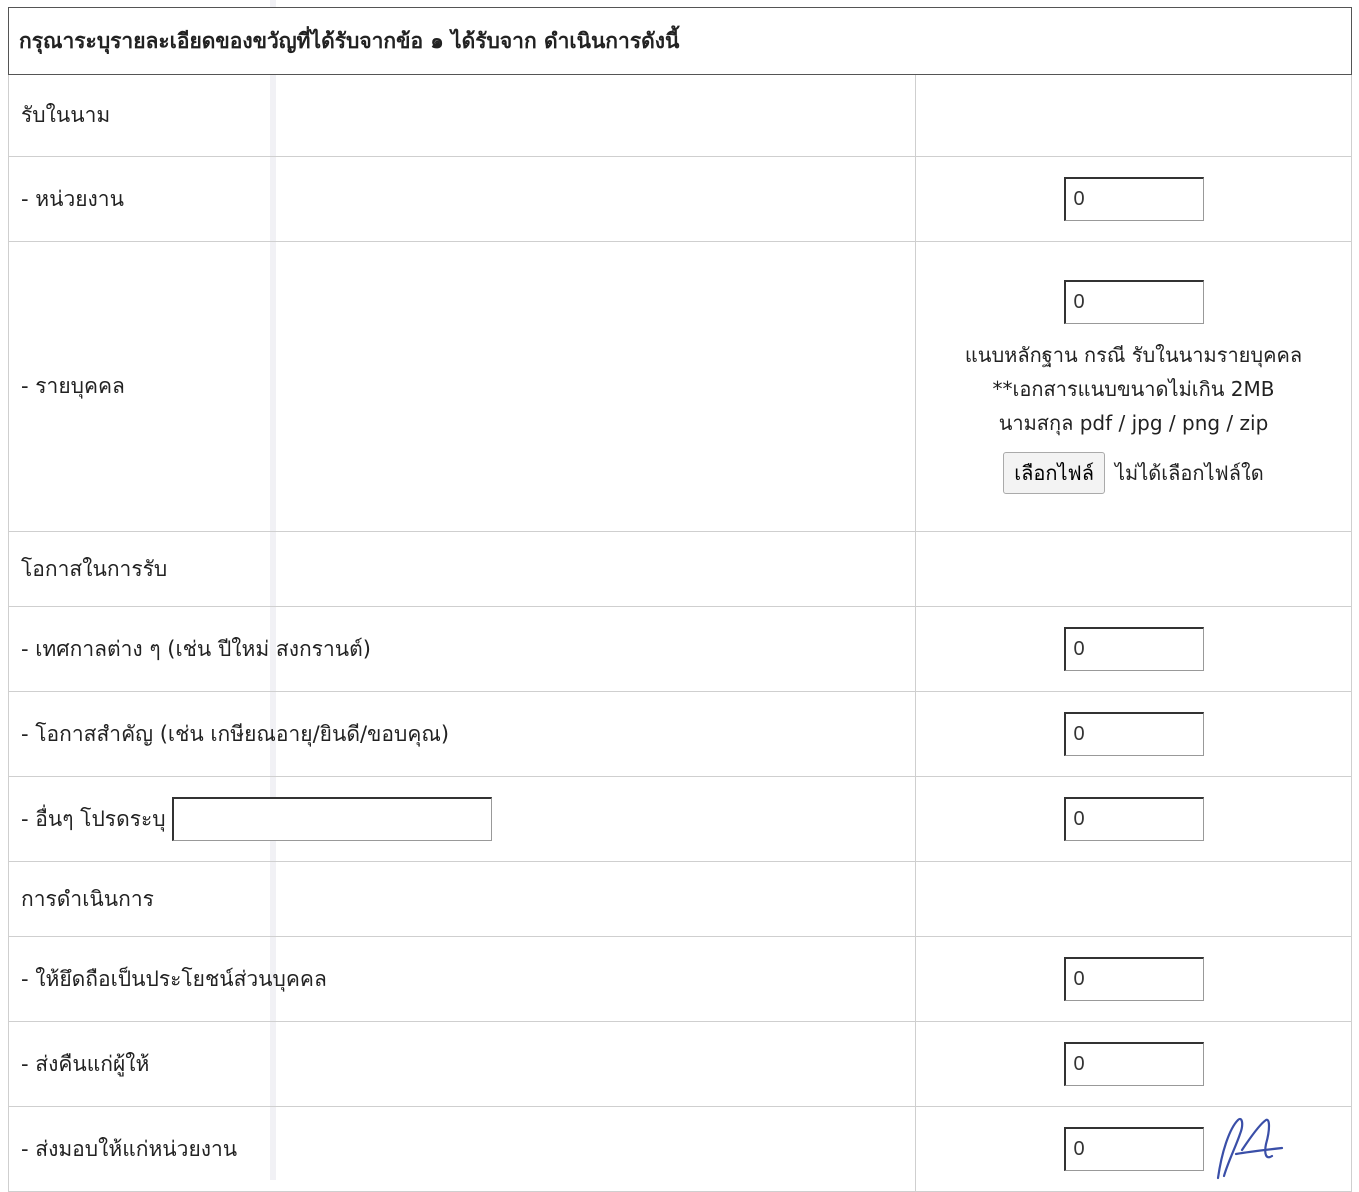 The height and width of the screenshot is (1192, 1359). What do you see at coordinates (331, 819) in the screenshot?
I see `other-specify-input` at bounding box center [331, 819].